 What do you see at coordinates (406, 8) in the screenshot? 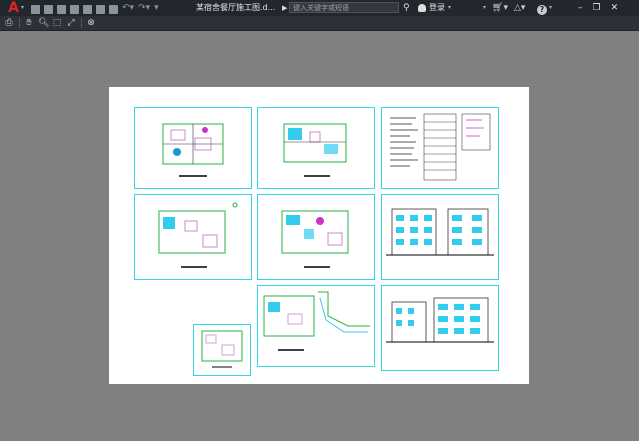
I see `binoculars-icon: ⚲` at bounding box center [406, 8].